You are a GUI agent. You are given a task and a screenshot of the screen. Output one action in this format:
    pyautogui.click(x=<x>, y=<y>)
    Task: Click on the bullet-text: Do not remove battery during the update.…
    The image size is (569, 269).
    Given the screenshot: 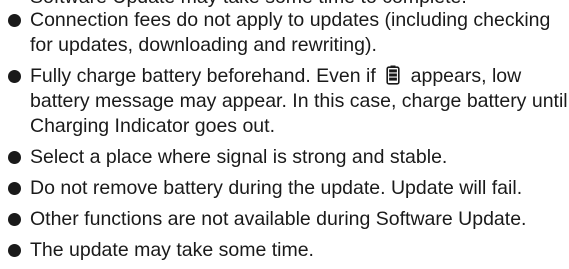 What is the action you would take?
    pyautogui.click(x=276, y=188)
    